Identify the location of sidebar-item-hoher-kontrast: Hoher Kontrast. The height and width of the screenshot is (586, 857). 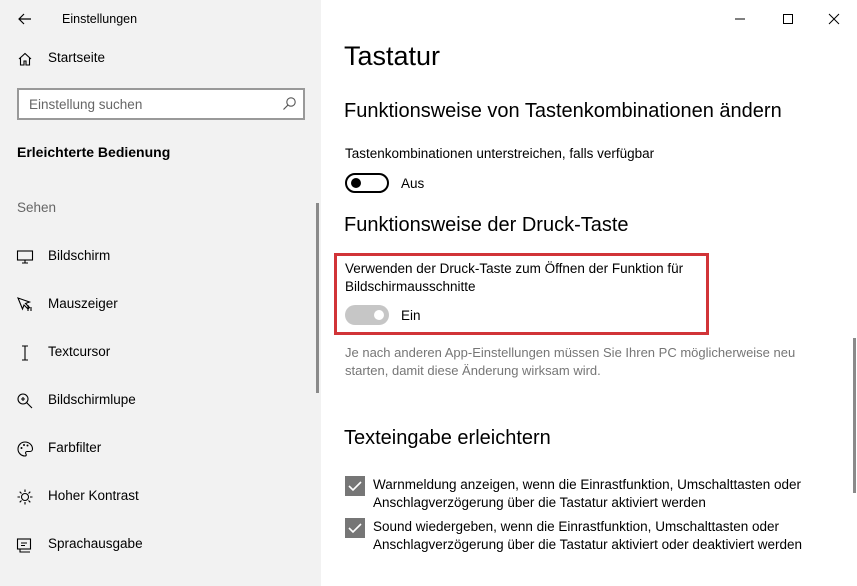
(159, 496).